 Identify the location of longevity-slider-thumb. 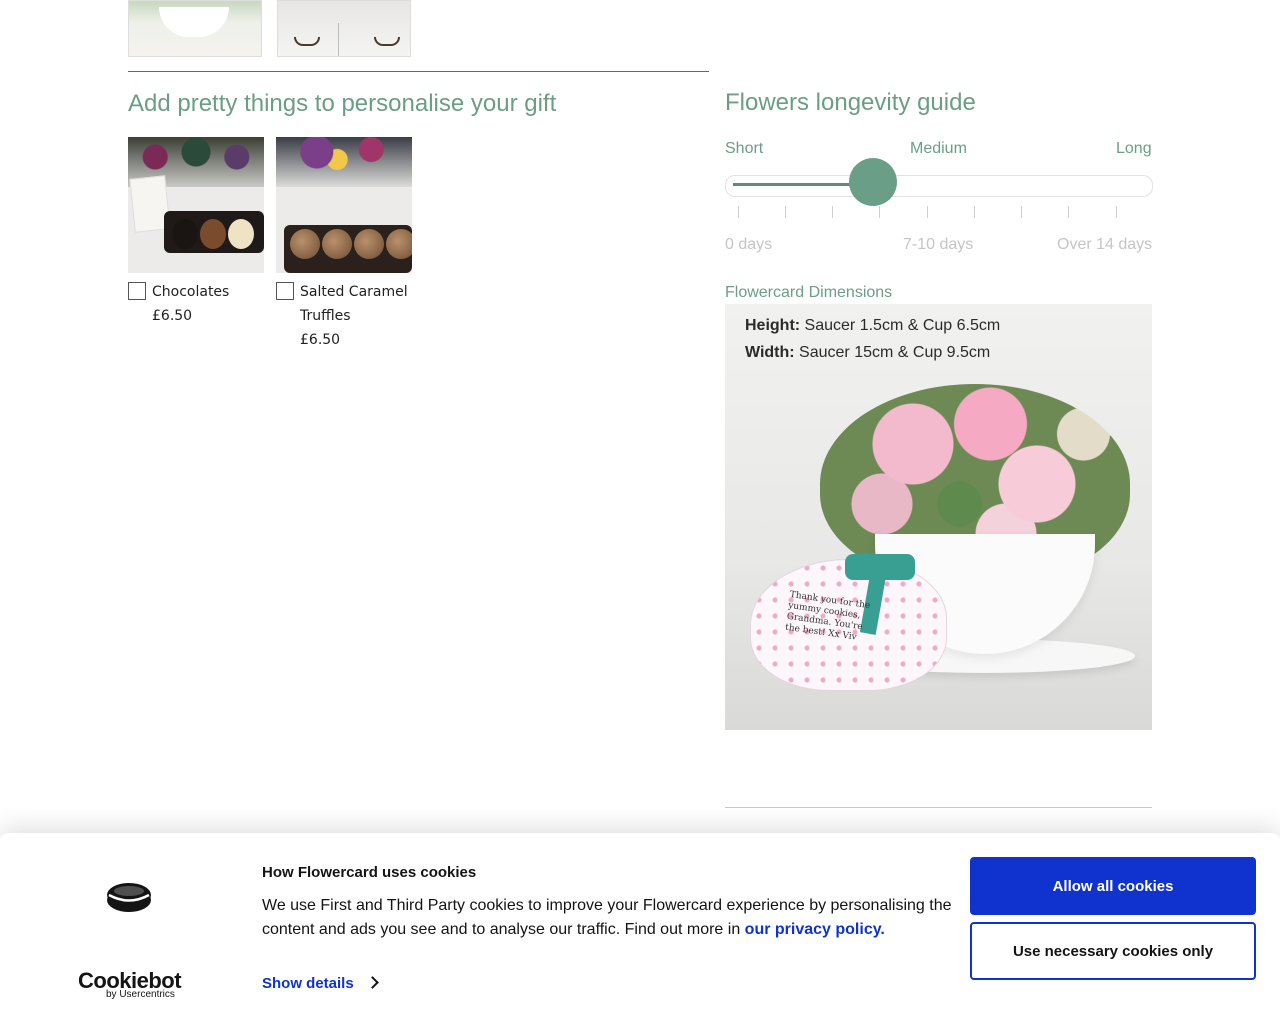
(872, 182).